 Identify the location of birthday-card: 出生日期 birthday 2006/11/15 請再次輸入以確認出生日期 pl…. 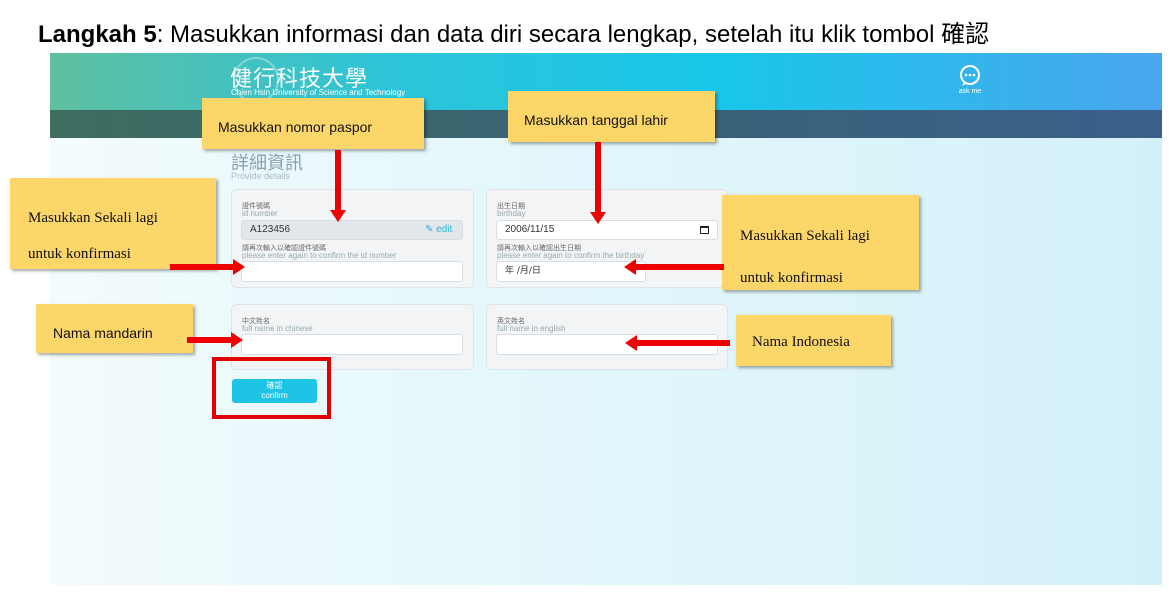
(607, 238).